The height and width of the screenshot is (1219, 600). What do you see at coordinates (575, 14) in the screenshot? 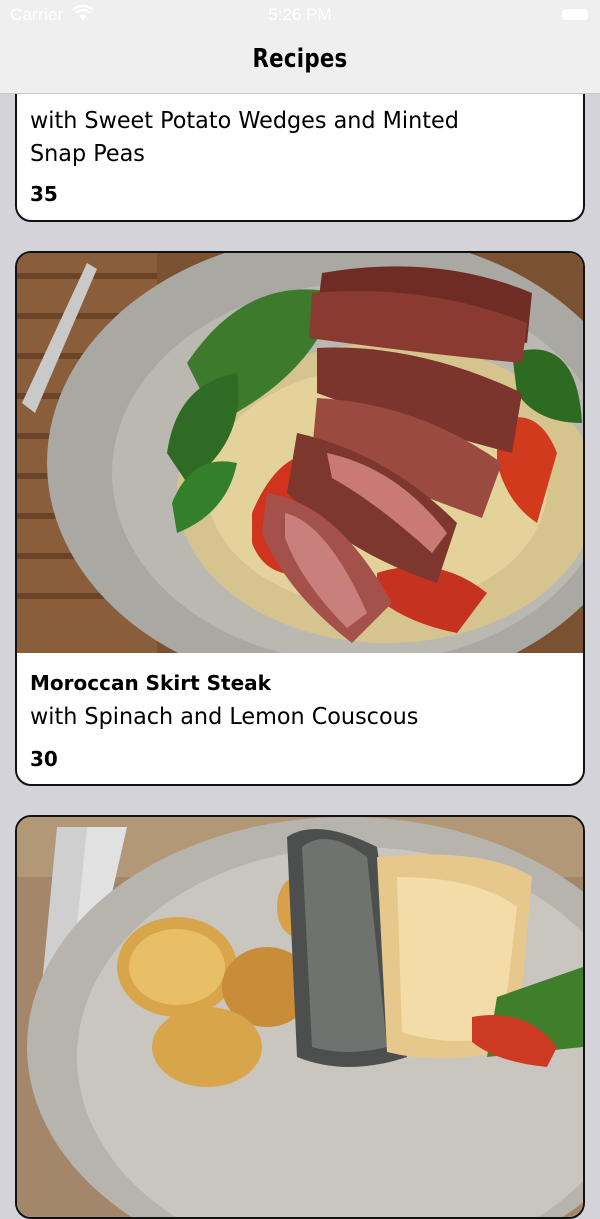
I see `battery-icon` at bounding box center [575, 14].